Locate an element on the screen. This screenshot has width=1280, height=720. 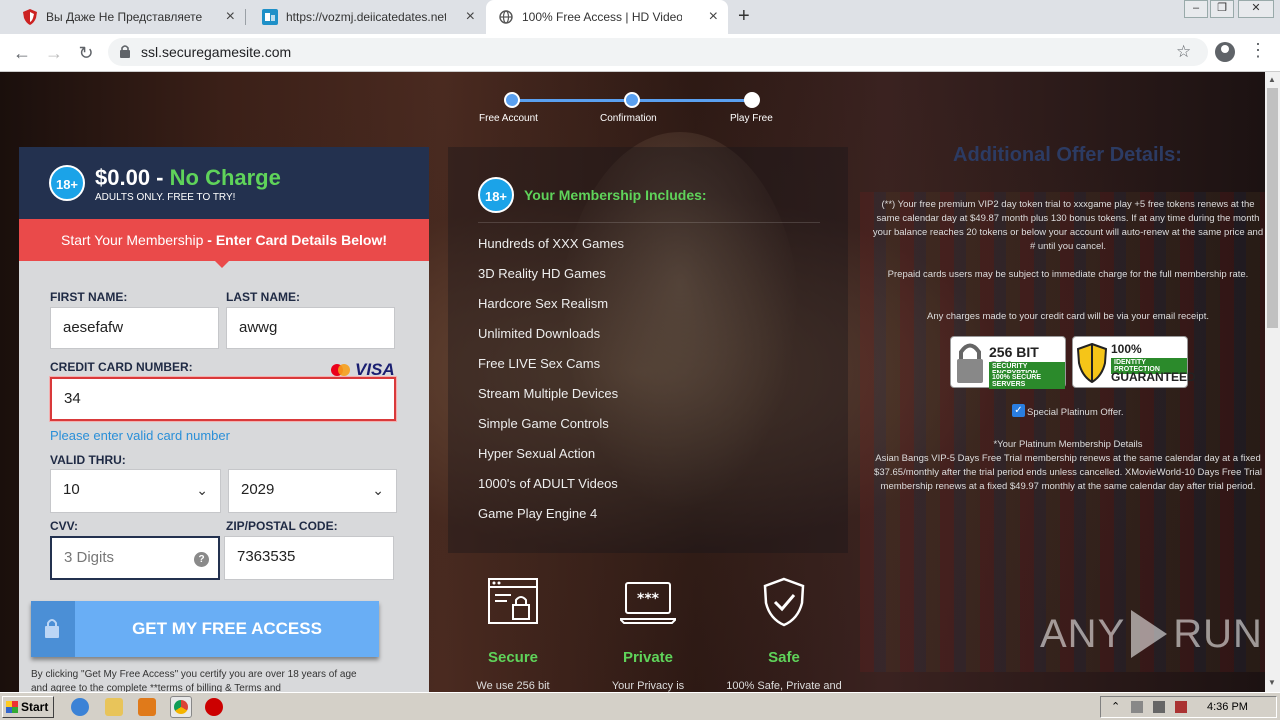
feature-item: Hyper Sexual Action is located at coordinates (537, 453).